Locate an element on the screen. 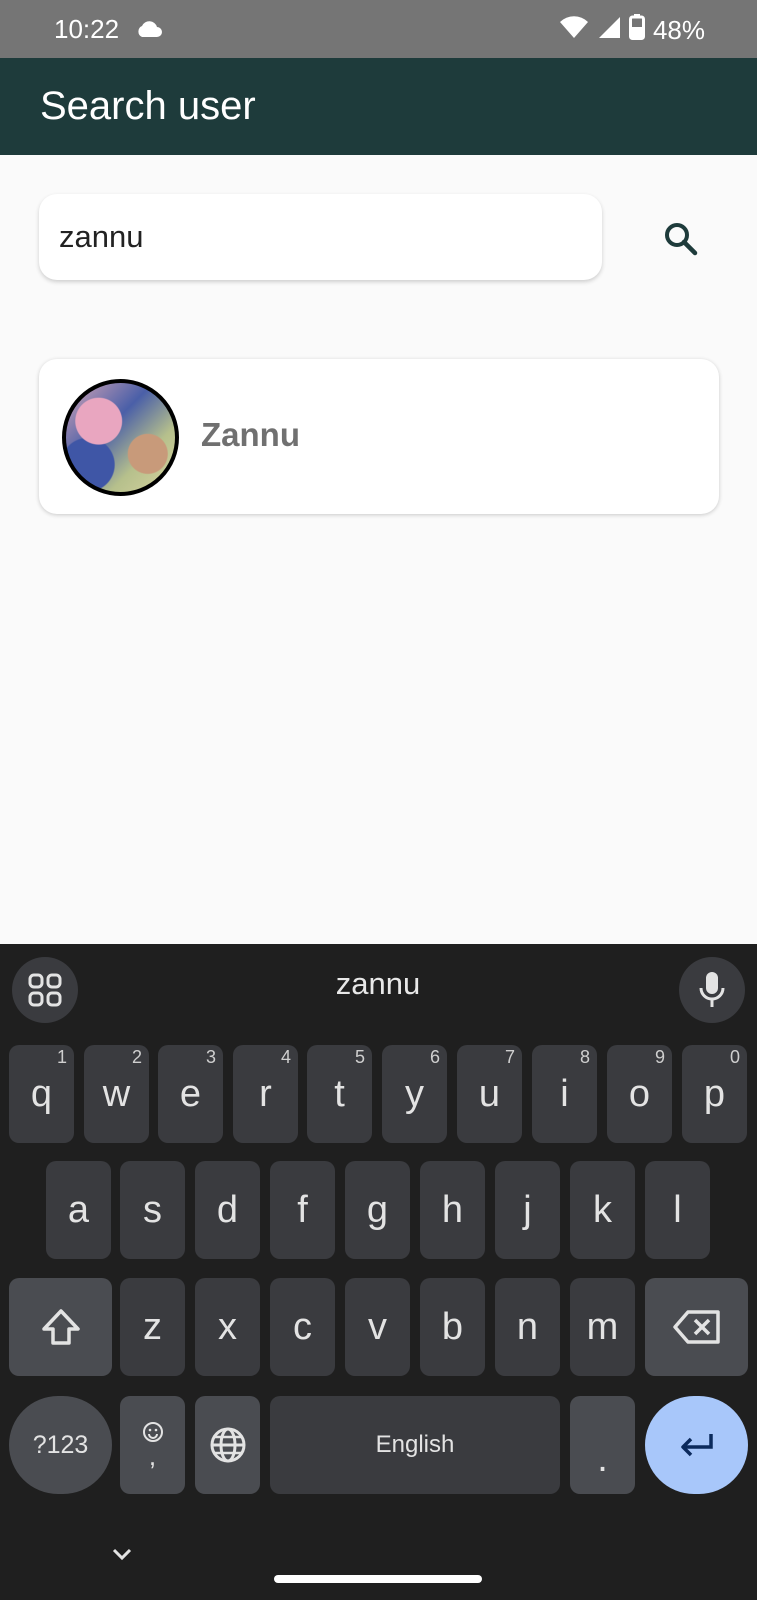  key-b: b is located at coordinates (452, 1327).